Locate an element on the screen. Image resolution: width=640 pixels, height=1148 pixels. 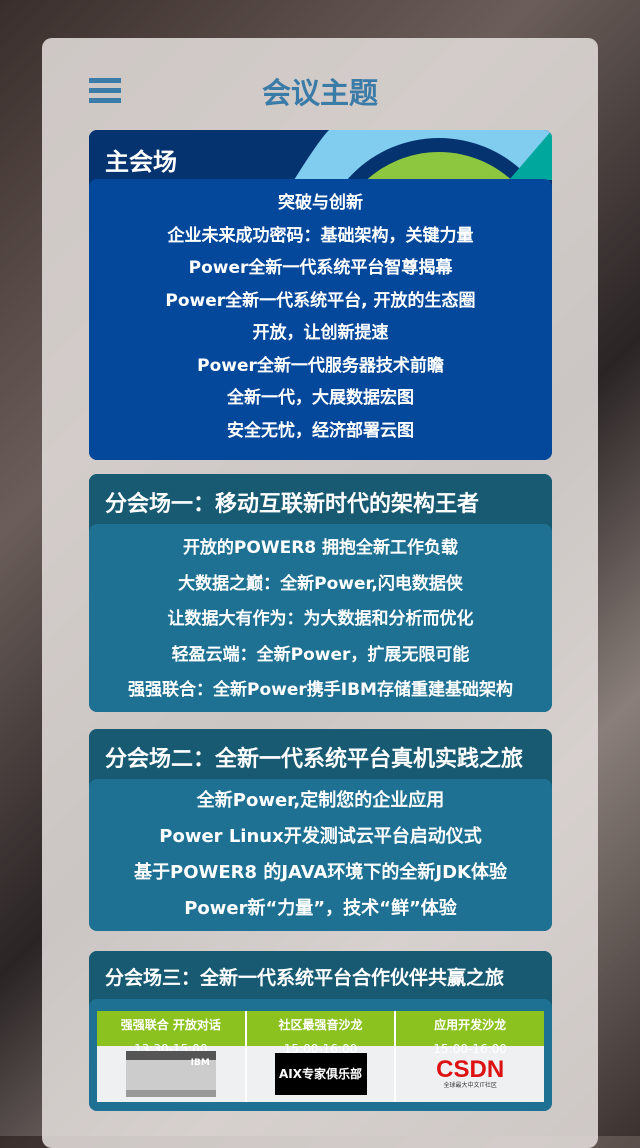
card-title: 应用开发沙龙 is located at coordinates (470, 1025).